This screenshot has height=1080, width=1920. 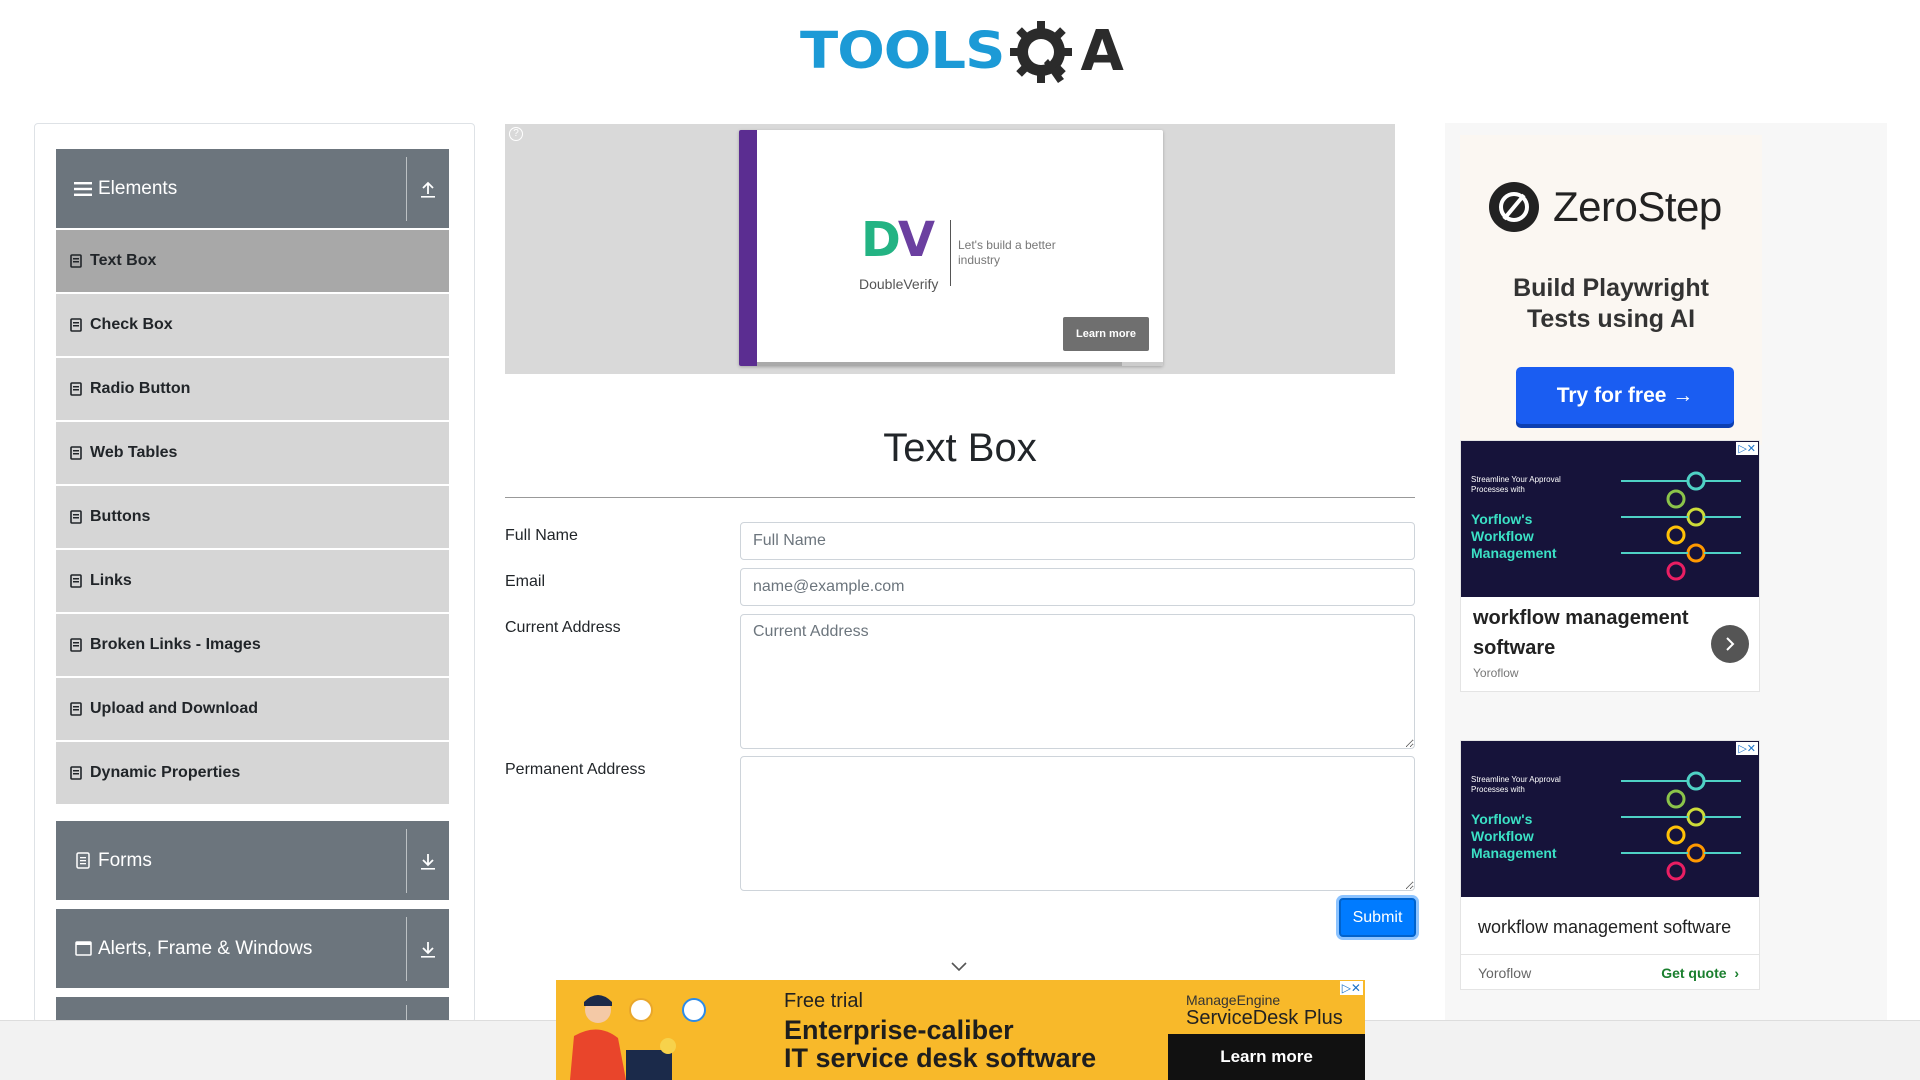 What do you see at coordinates (1514, 207) in the screenshot?
I see `zerostep-logo-icon` at bounding box center [1514, 207].